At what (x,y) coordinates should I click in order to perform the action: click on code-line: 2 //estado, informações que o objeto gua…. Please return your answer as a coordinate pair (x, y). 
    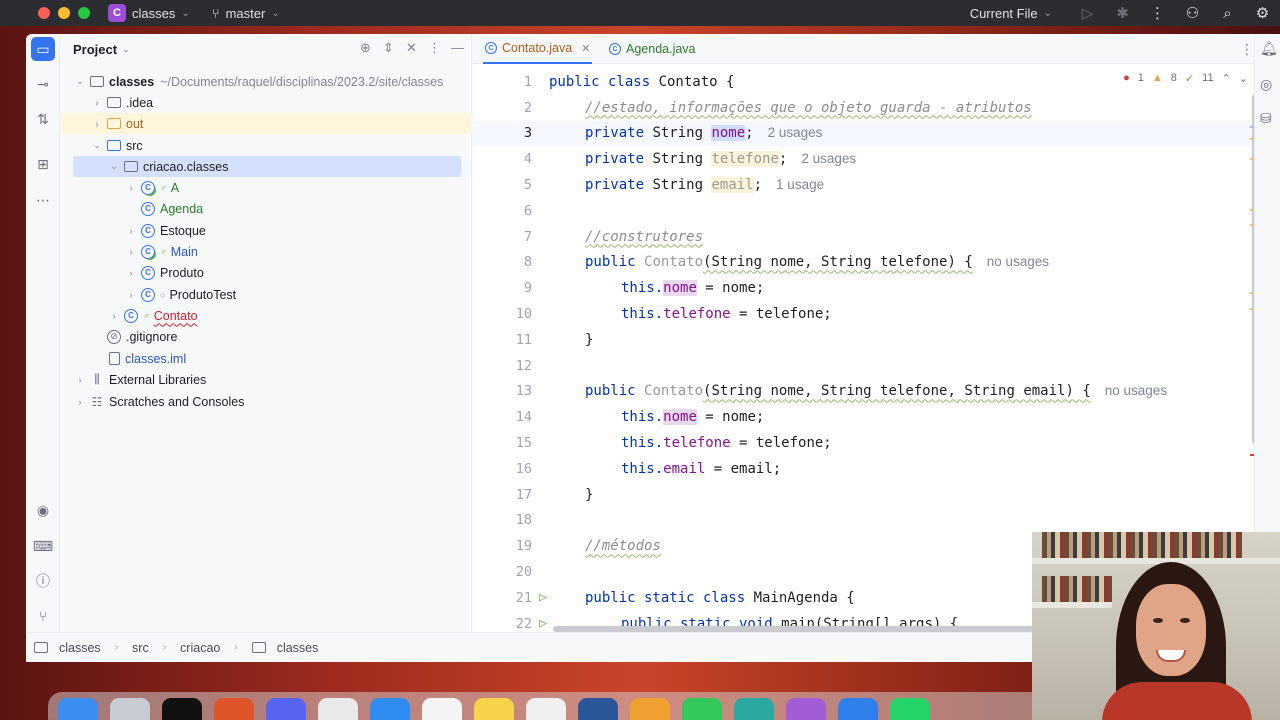
    Looking at the image, I should click on (876, 108).